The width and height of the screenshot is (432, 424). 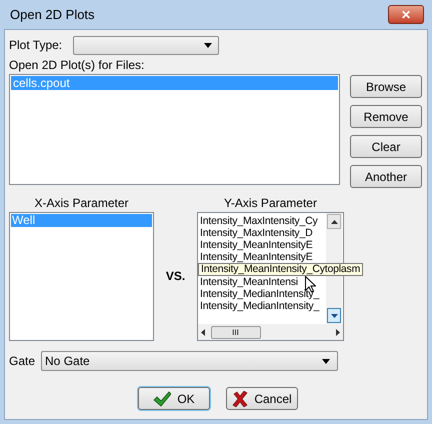 I want to click on plot-type-dropdown, so click(x=146, y=45).